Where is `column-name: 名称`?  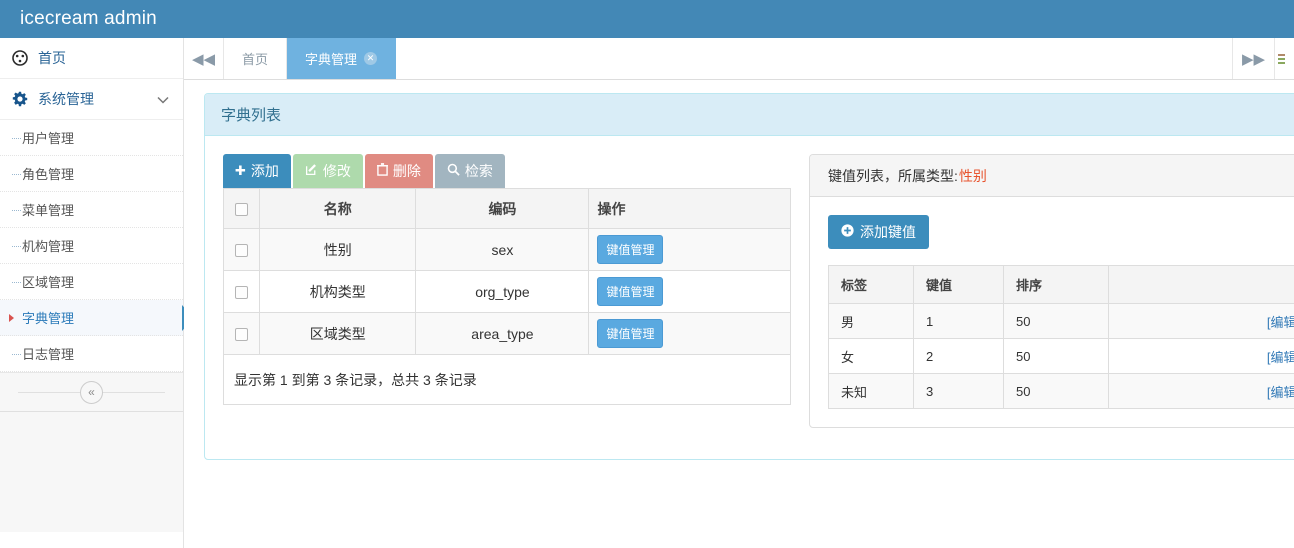 column-name: 名称 is located at coordinates (337, 208).